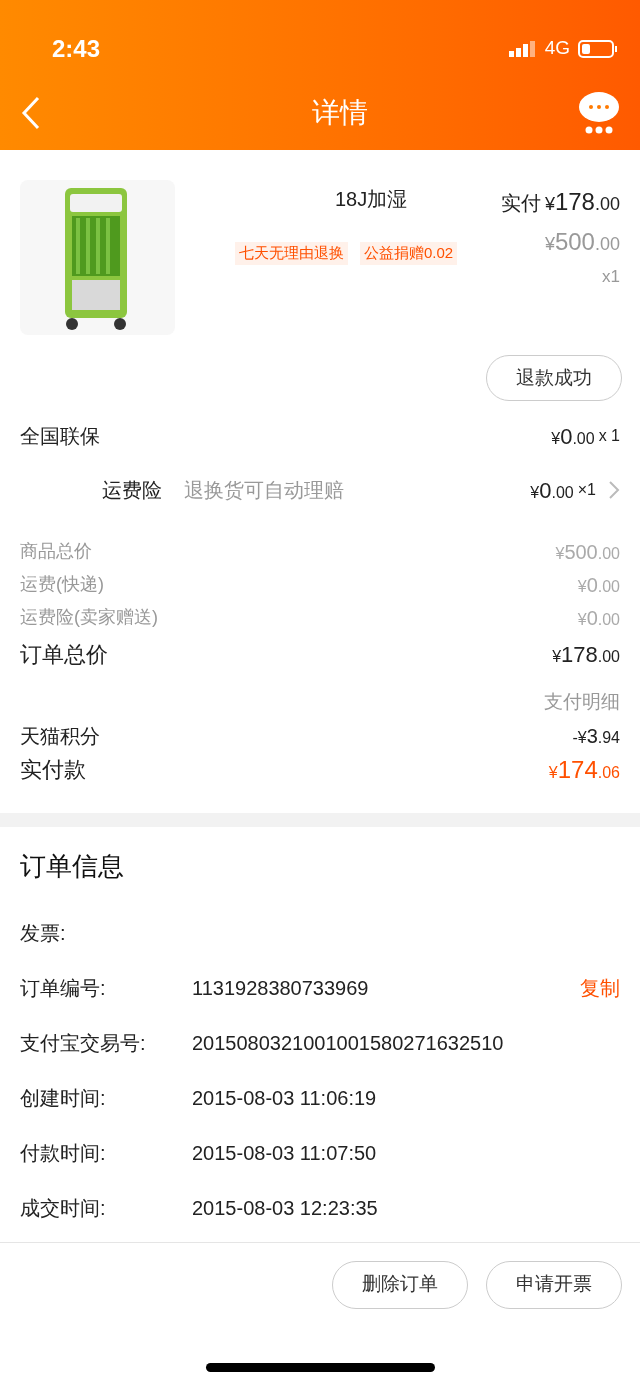 The image size is (640, 1386). What do you see at coordinates (284, 1153) in the screenshot?
I see `info-value: 2015-08-03 11:07:50` at bounding box center [284, 1153].